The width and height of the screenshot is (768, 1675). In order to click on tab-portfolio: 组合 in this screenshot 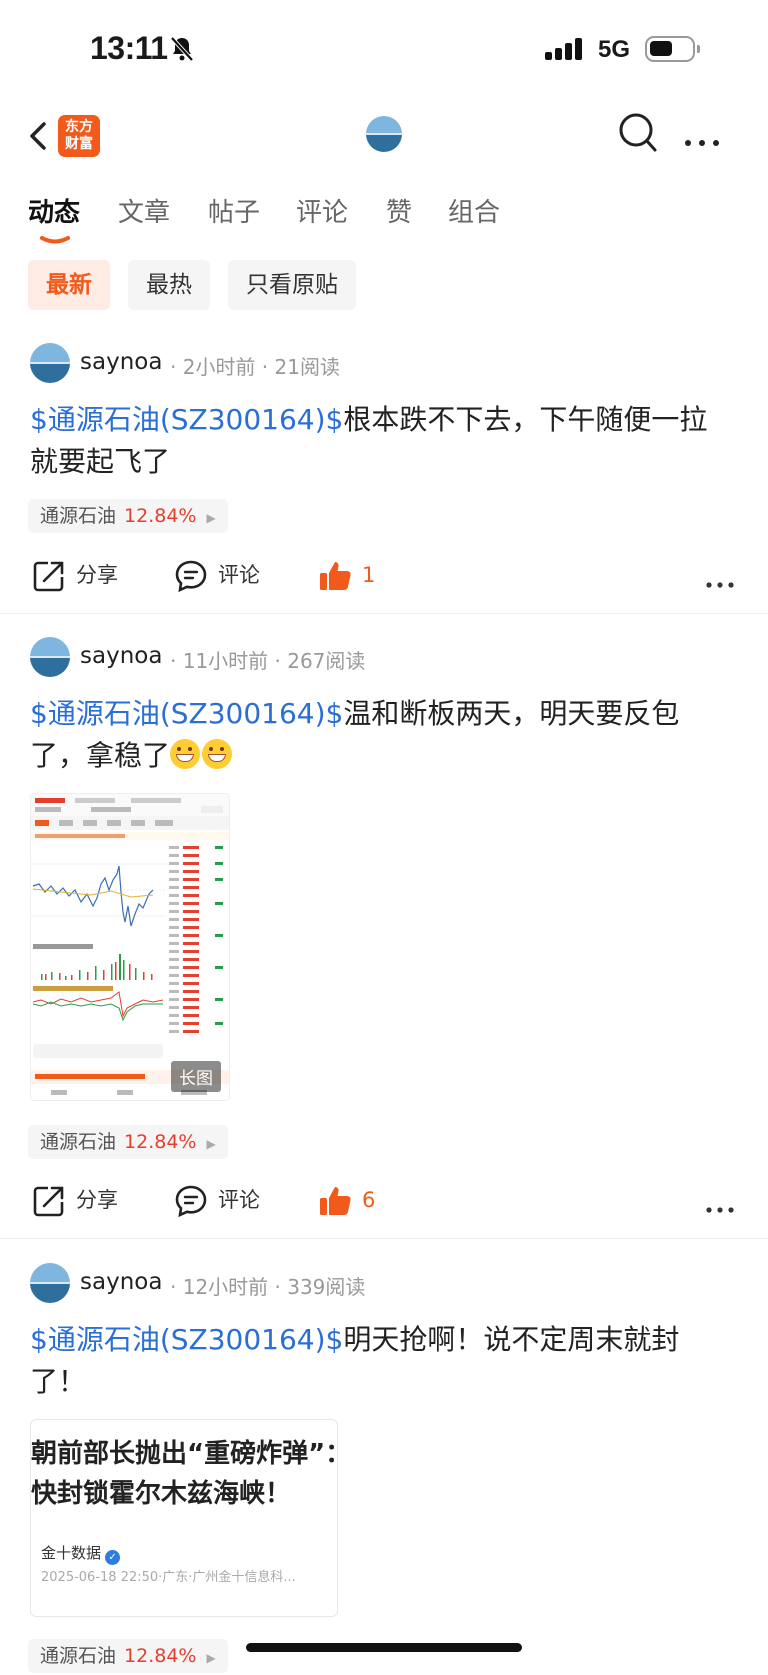, I will do `click(474, 210)`.